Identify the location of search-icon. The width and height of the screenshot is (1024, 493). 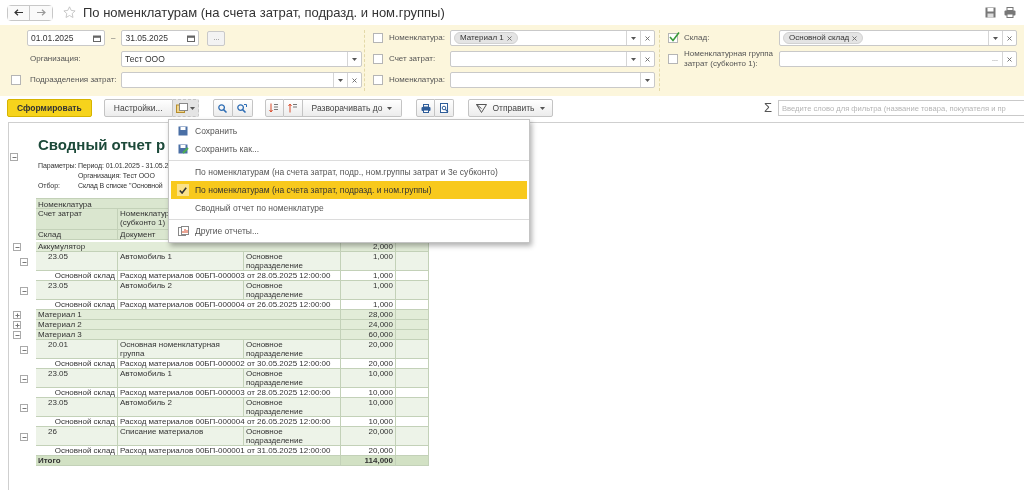
(223, 108).